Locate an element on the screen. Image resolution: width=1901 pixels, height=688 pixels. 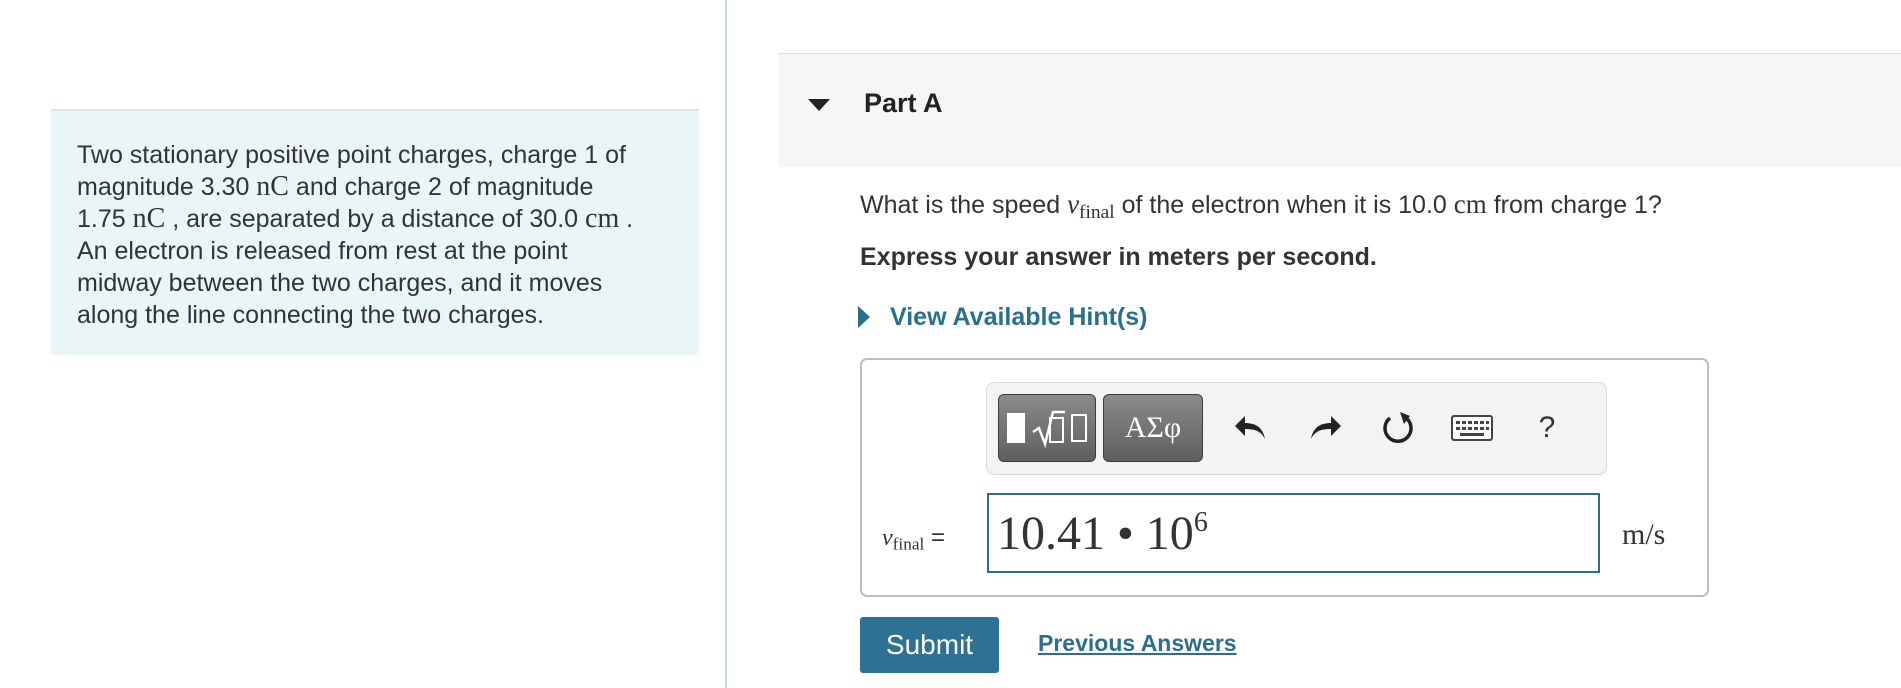
equals-sign: = is located at coordinates (934, 537).